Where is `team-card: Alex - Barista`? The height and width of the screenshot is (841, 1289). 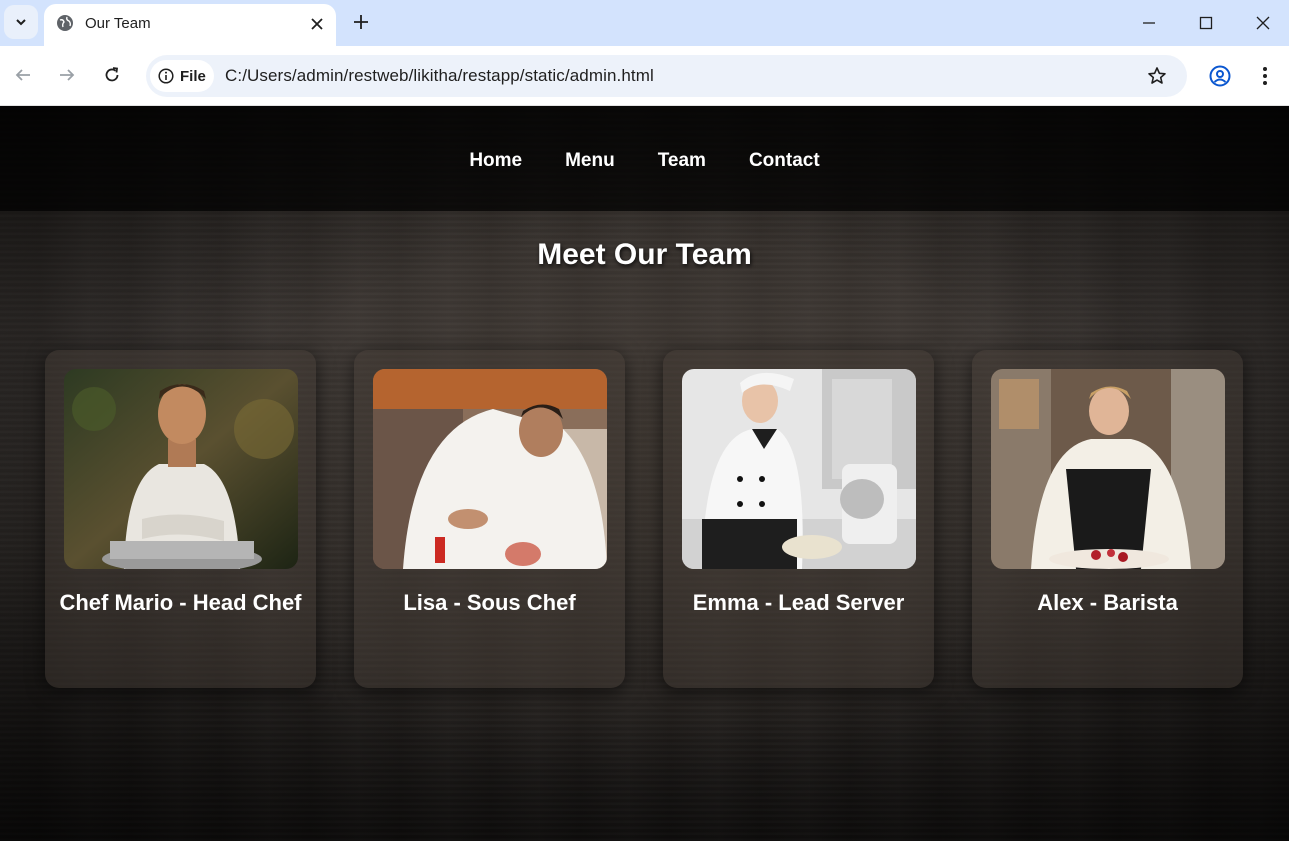
team-card: Alex - Barista is located at coordinates (1107, 519).